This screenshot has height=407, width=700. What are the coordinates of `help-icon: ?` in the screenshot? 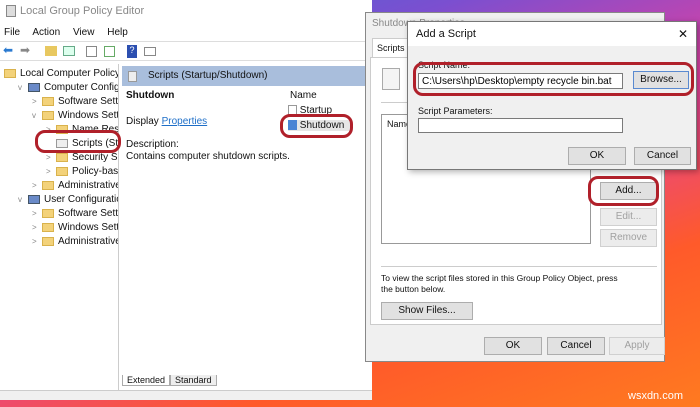 It's located at (132, 51).